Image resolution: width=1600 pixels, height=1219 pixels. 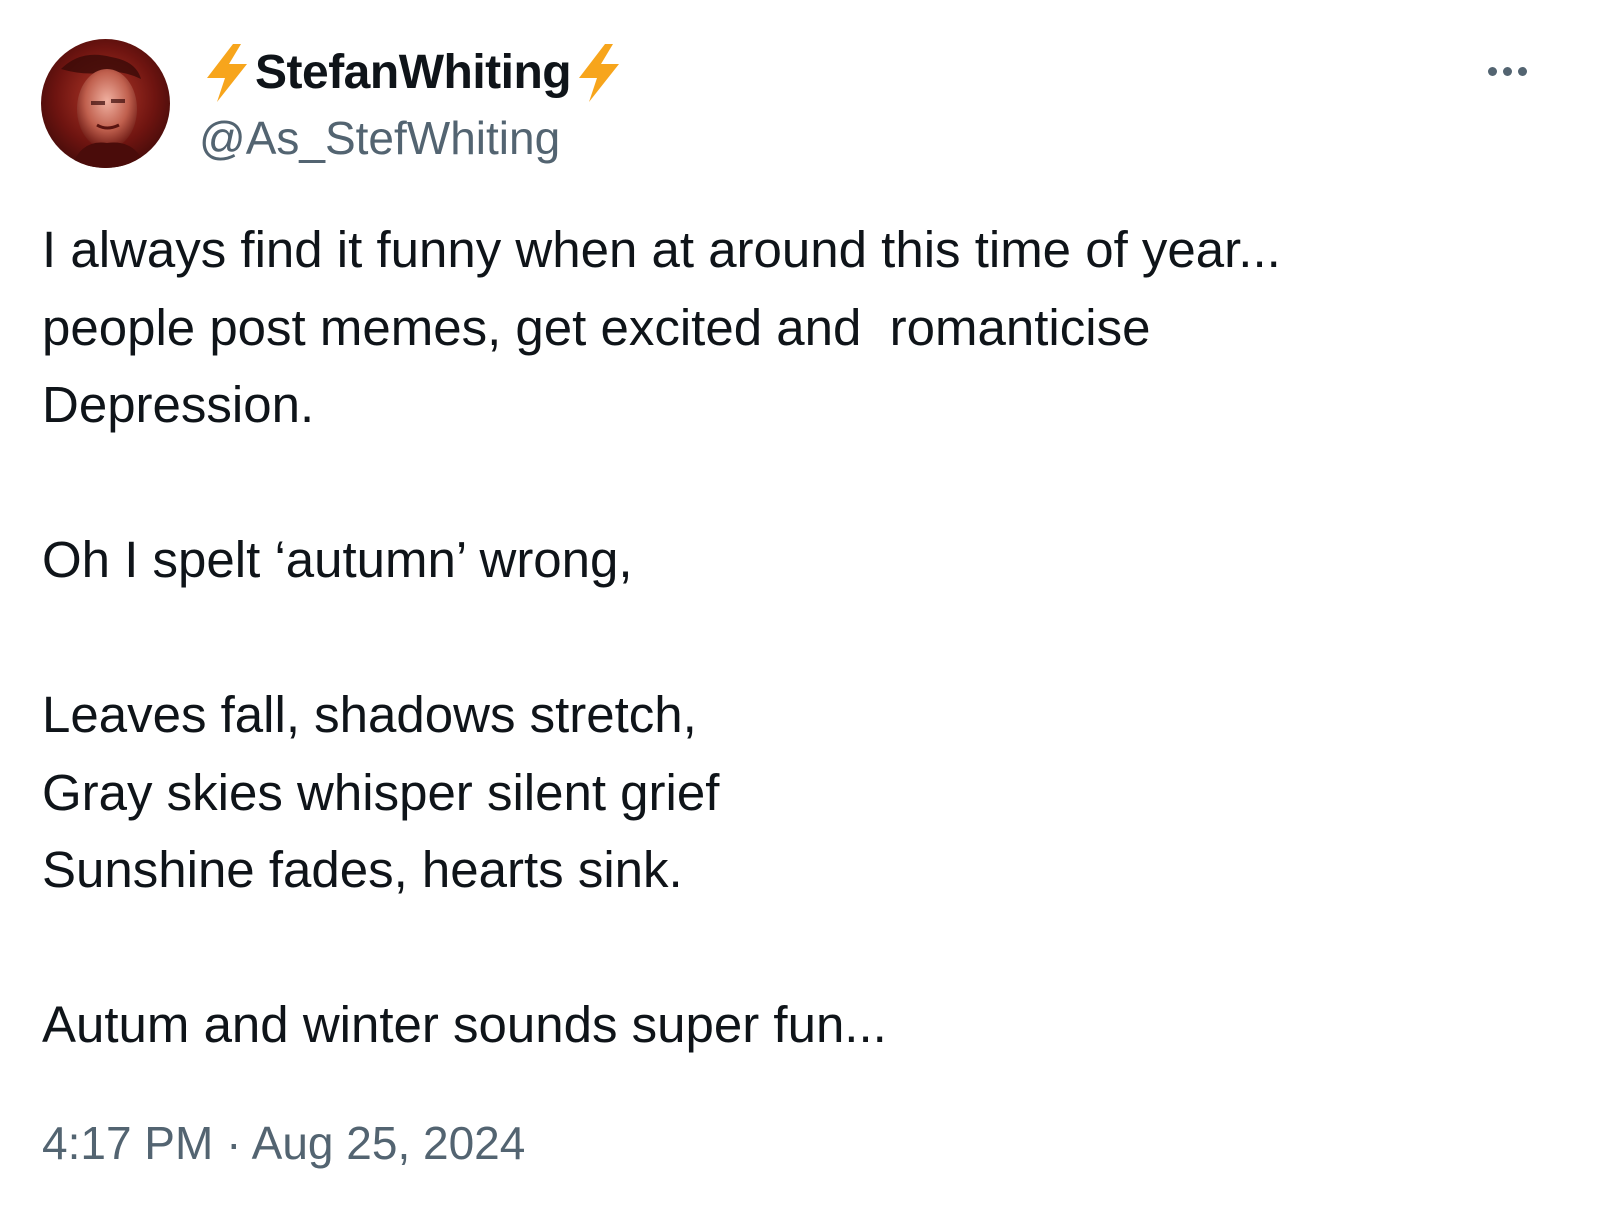 I want to click on tweet-line: Gray skies whisper silent grief, so click(x=381, y=792).